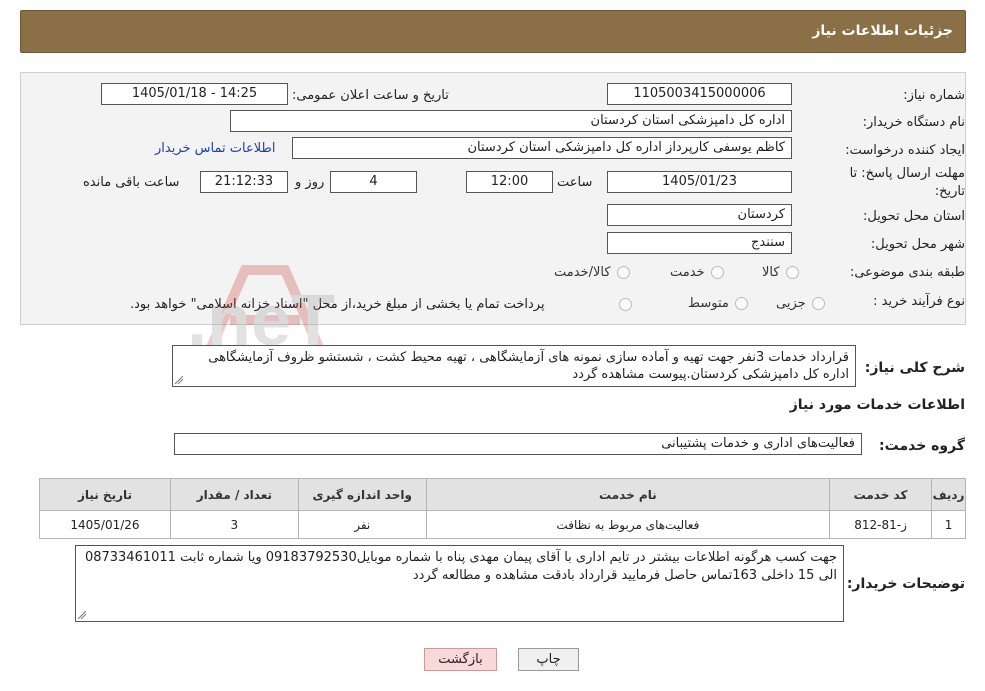  Describe the element at coordinates (131, 182) in the screenshot. I see `remaining-label: ساعت باقی مانده` at that location.